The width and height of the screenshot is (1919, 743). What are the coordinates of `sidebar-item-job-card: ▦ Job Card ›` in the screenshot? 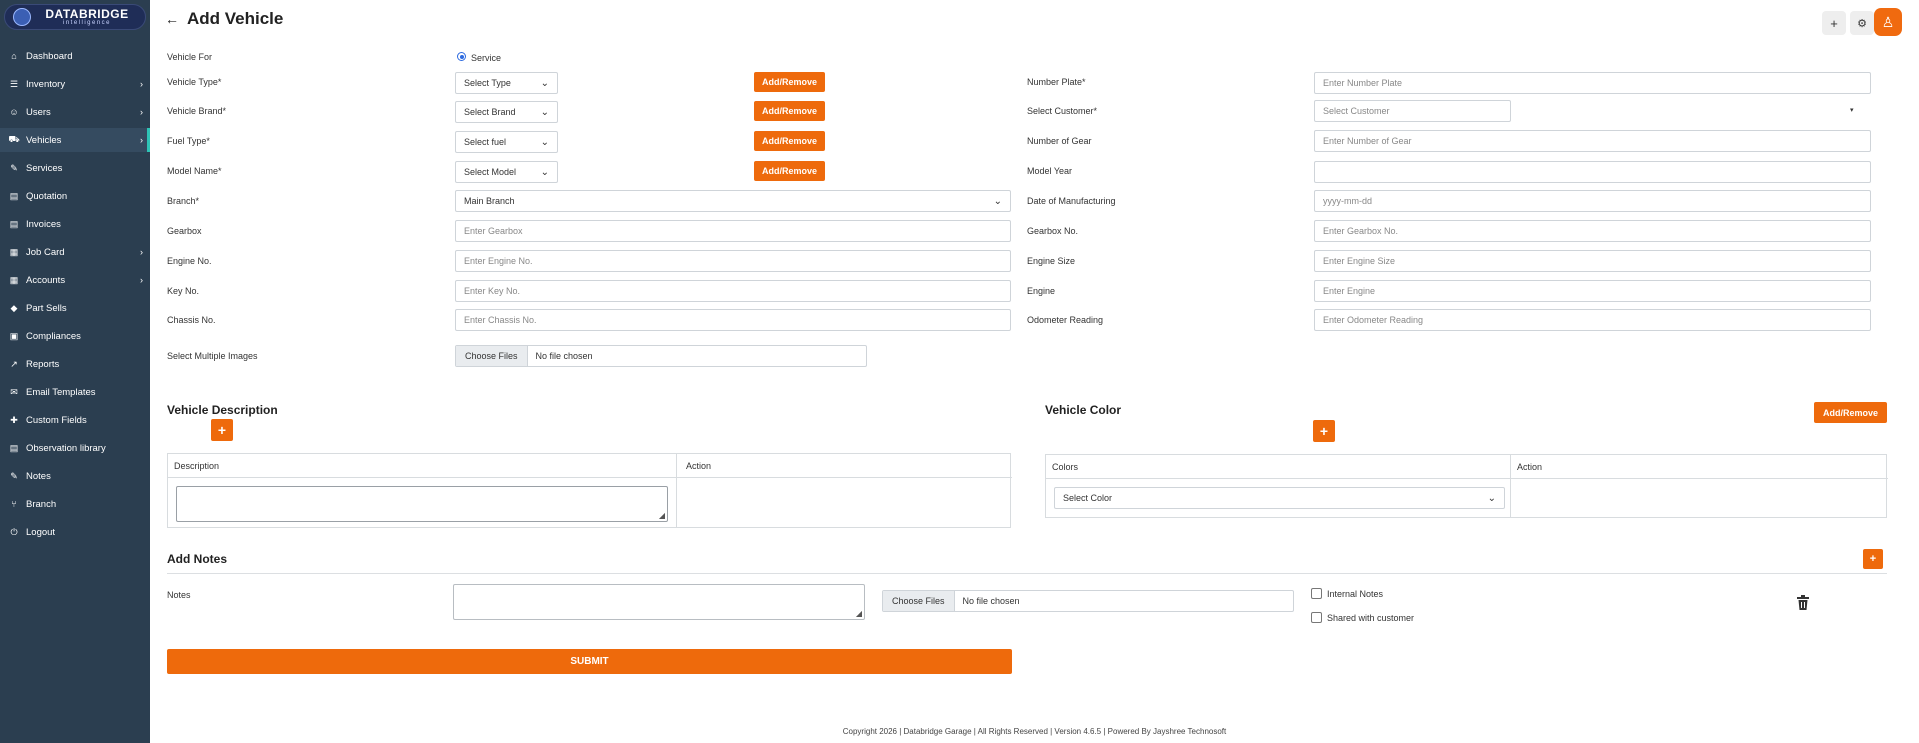 It's located at (75, 252).